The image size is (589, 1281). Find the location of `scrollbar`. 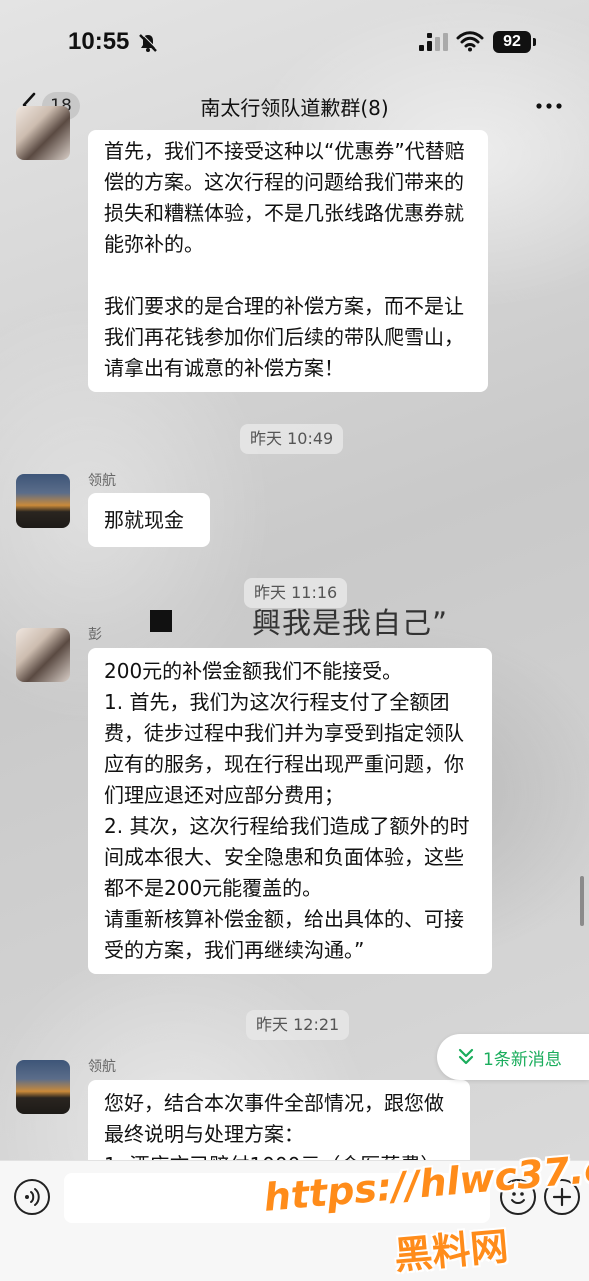

scrollbar is located at coordinates (582, 901).